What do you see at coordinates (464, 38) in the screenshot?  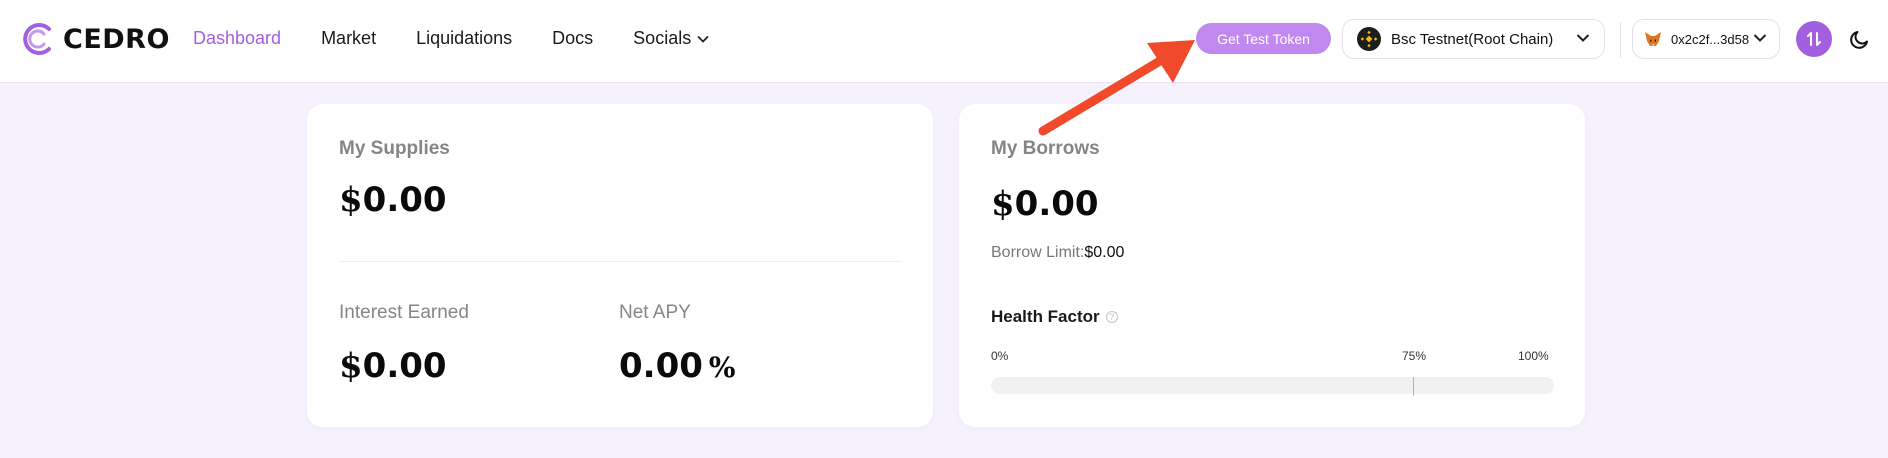 I see `nav-liquidations: Liquidations` at bounding box center [464, 38].